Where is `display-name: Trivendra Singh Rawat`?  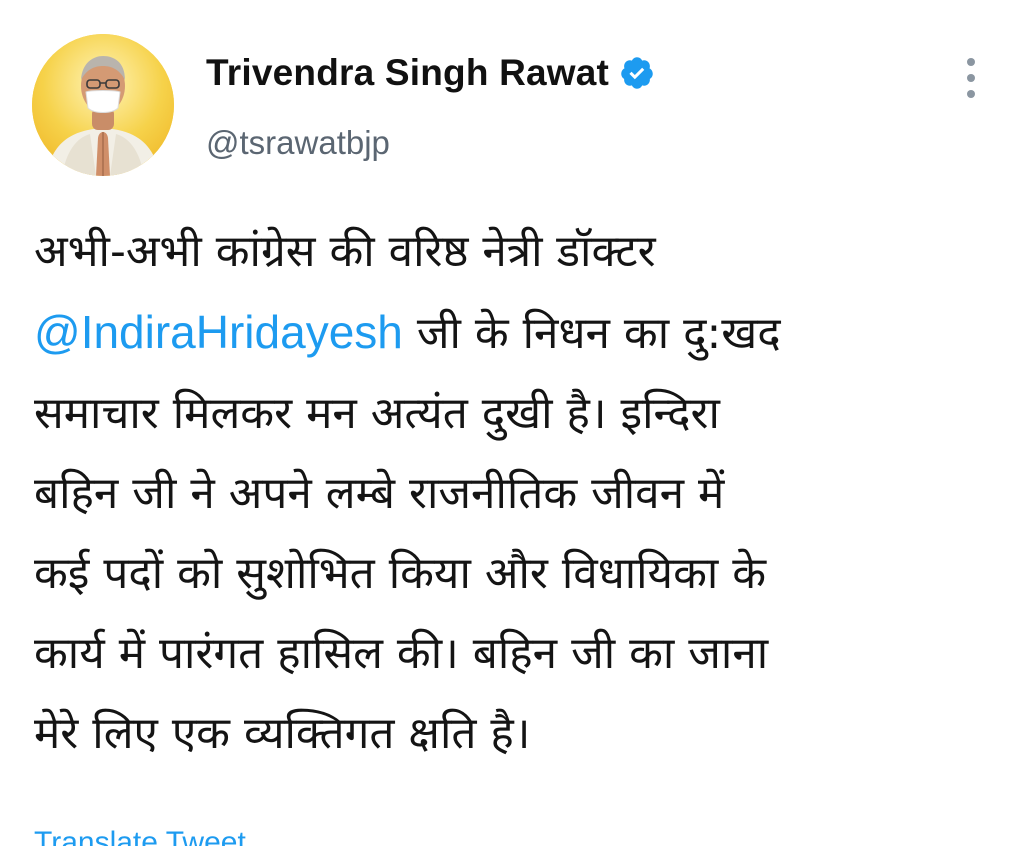
display-name: Trivendra Singh Rawat is located at coordinates (407, 73).